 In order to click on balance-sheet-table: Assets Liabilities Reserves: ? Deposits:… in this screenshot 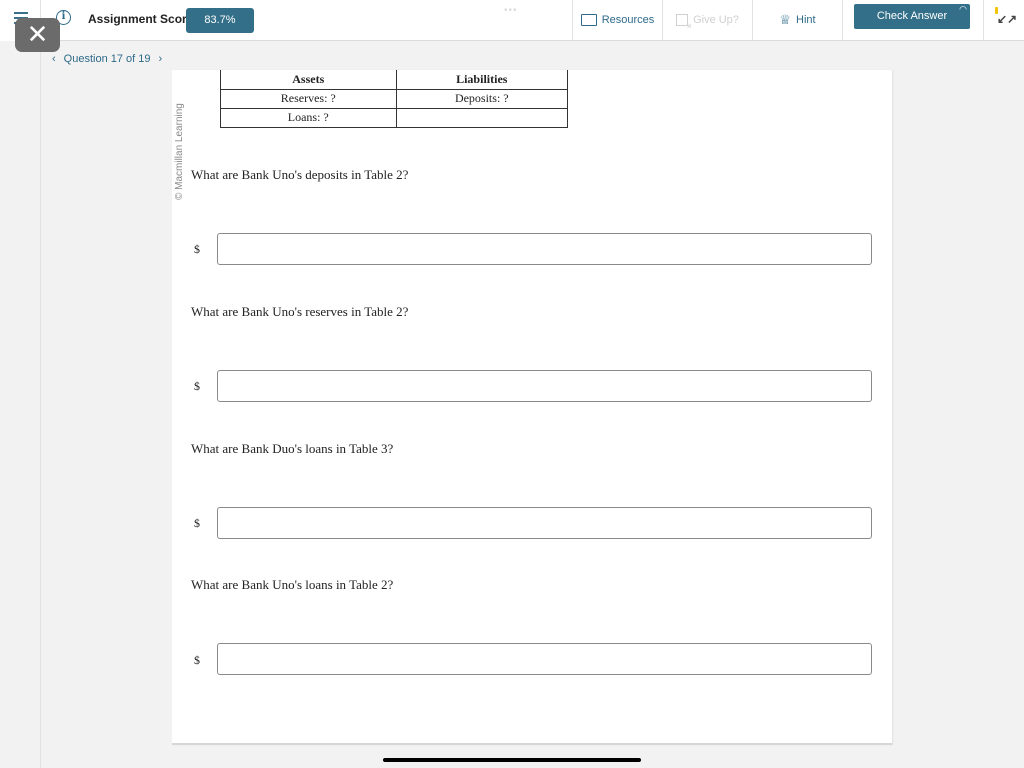, I will do `click(394, 99)`.